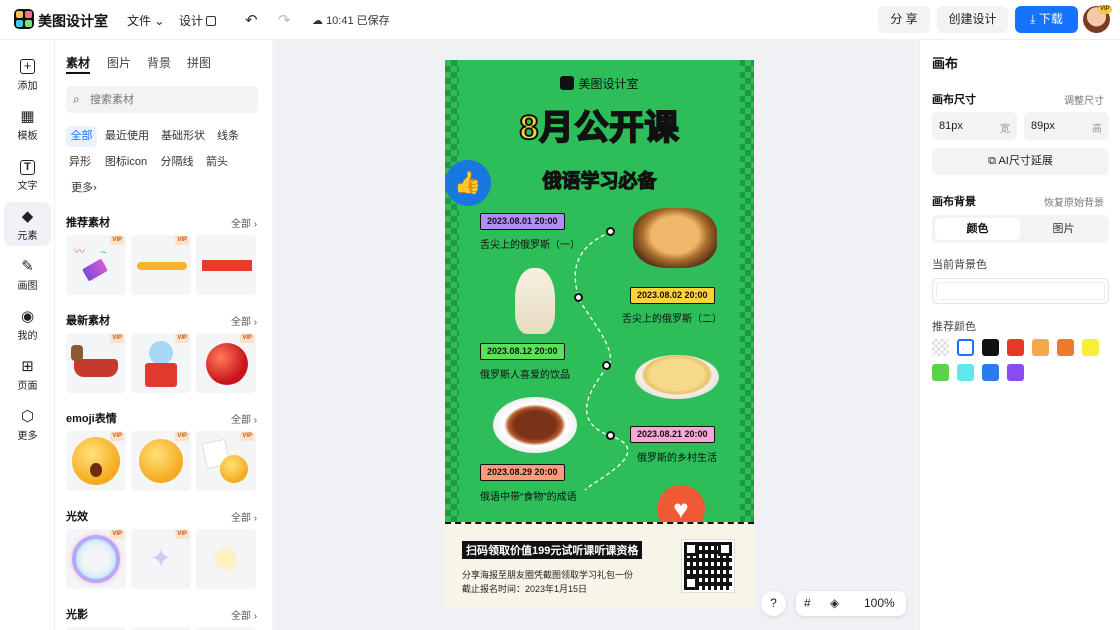 The image size is (1120, 630). I want to click on reset-bg-link: 恢复原始背景, so click(1074, 201).